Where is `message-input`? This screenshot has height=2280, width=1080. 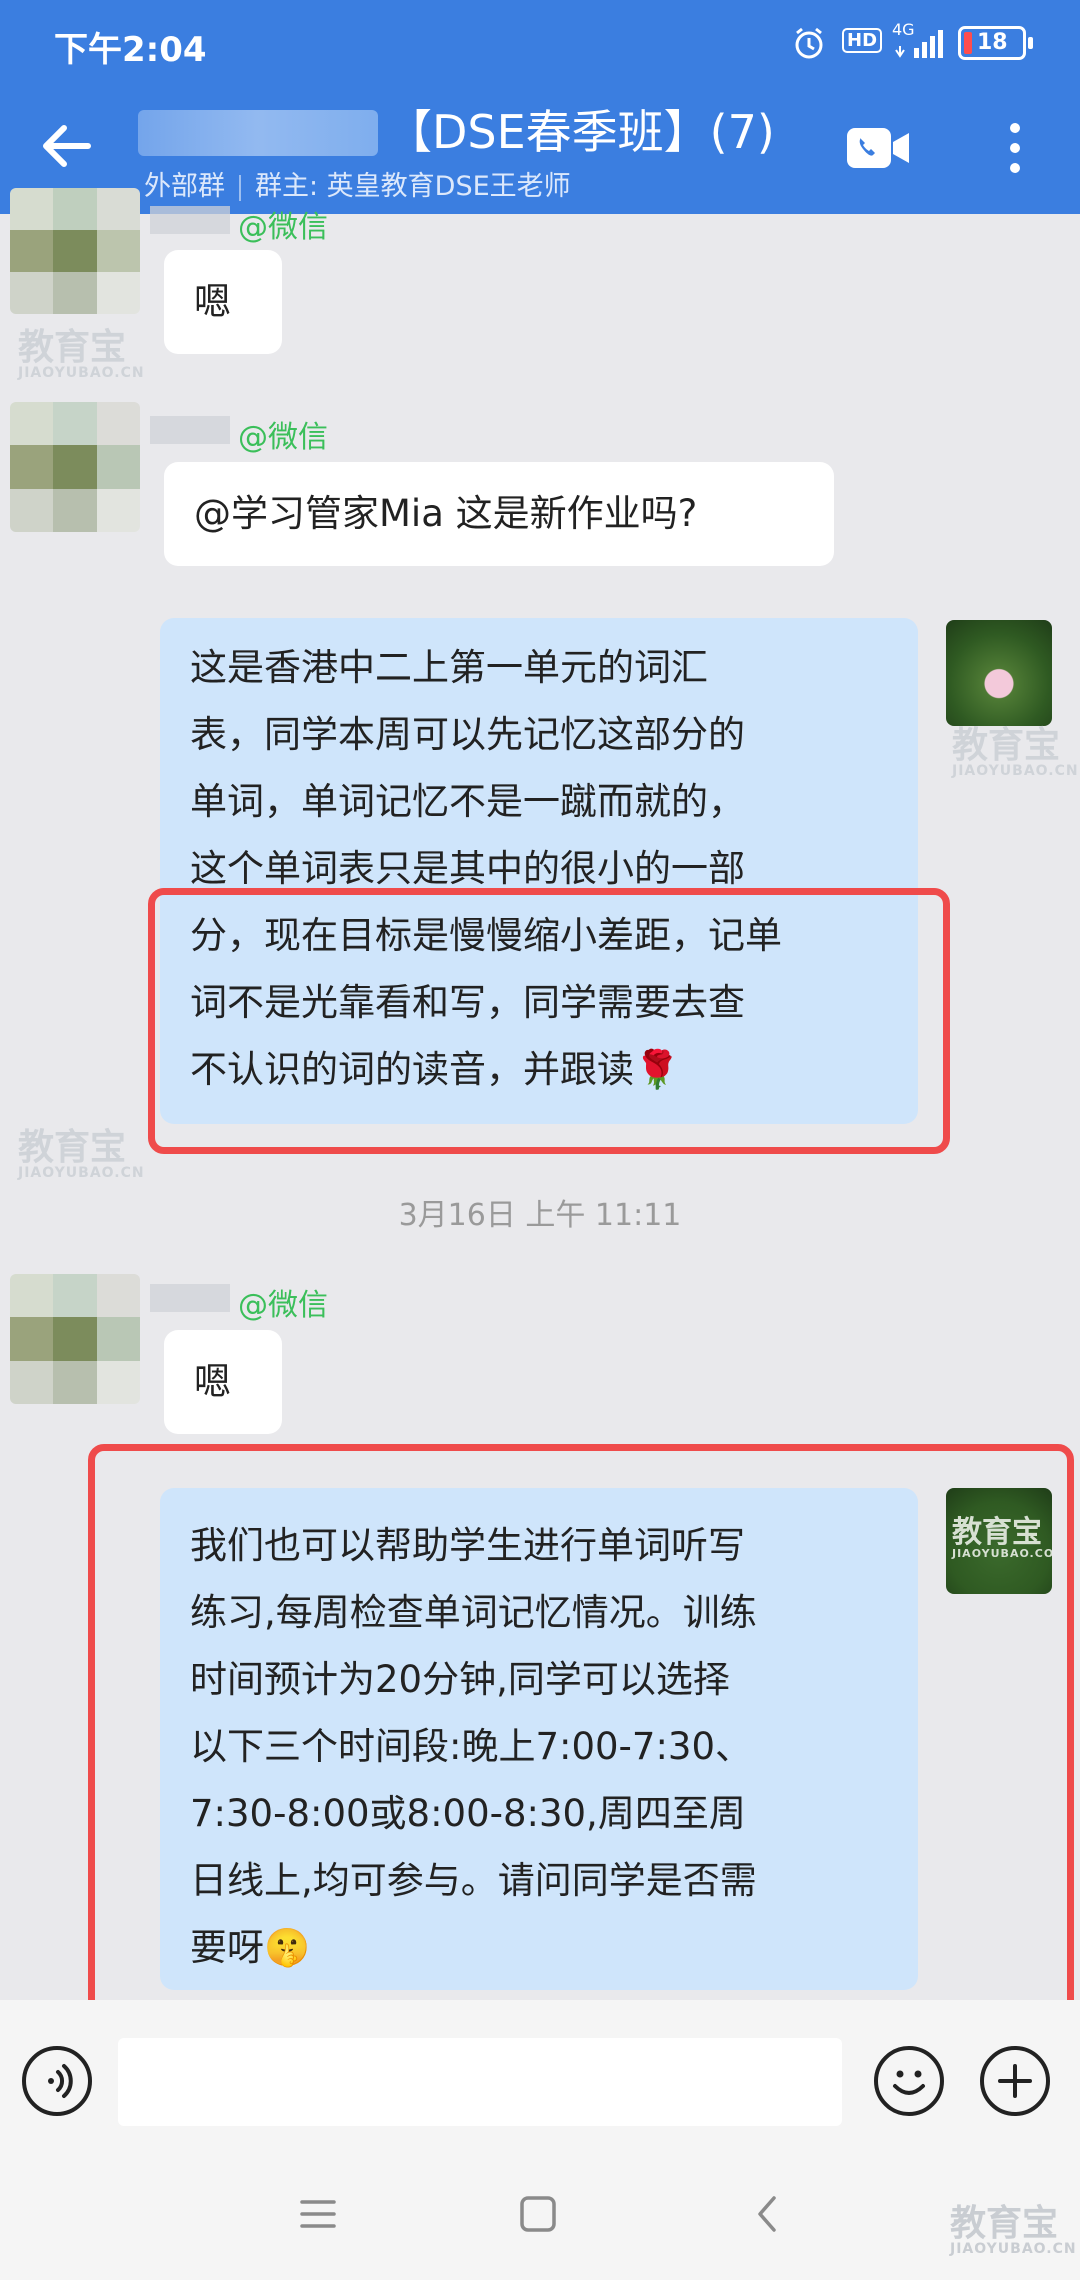
message-input is located at coordinates (480, 2082).